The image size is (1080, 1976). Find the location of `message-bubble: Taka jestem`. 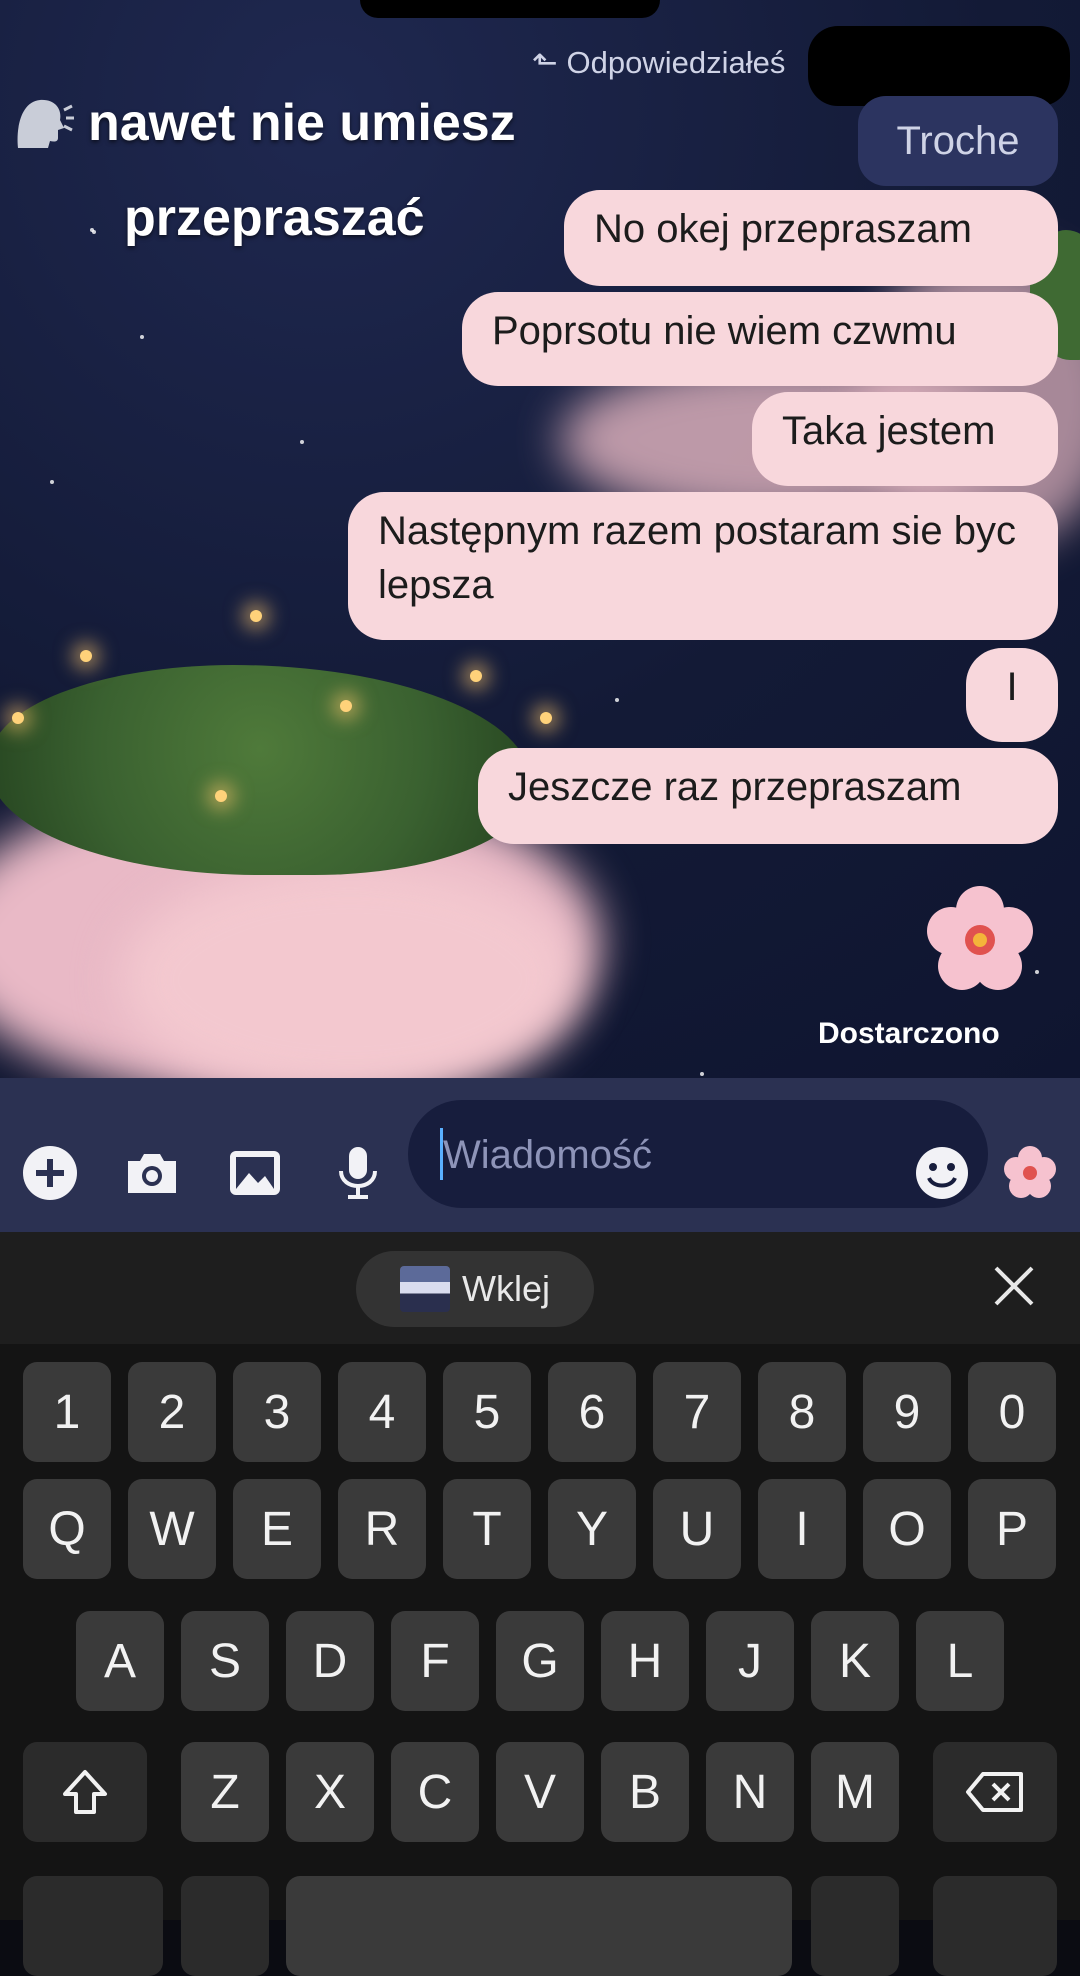

message-bubble: Taka jestem is located at coordinates (905, 439).